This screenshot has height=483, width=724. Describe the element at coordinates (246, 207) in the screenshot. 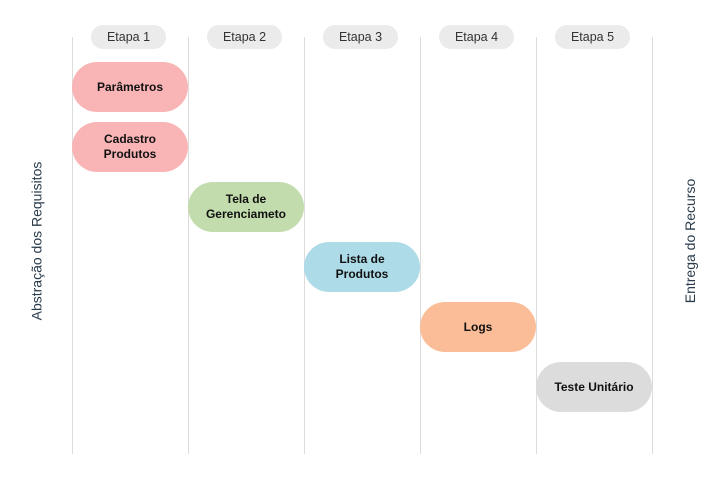

I see `task-tela-gerenciamento: Tela de Gerenciameto` at that location.